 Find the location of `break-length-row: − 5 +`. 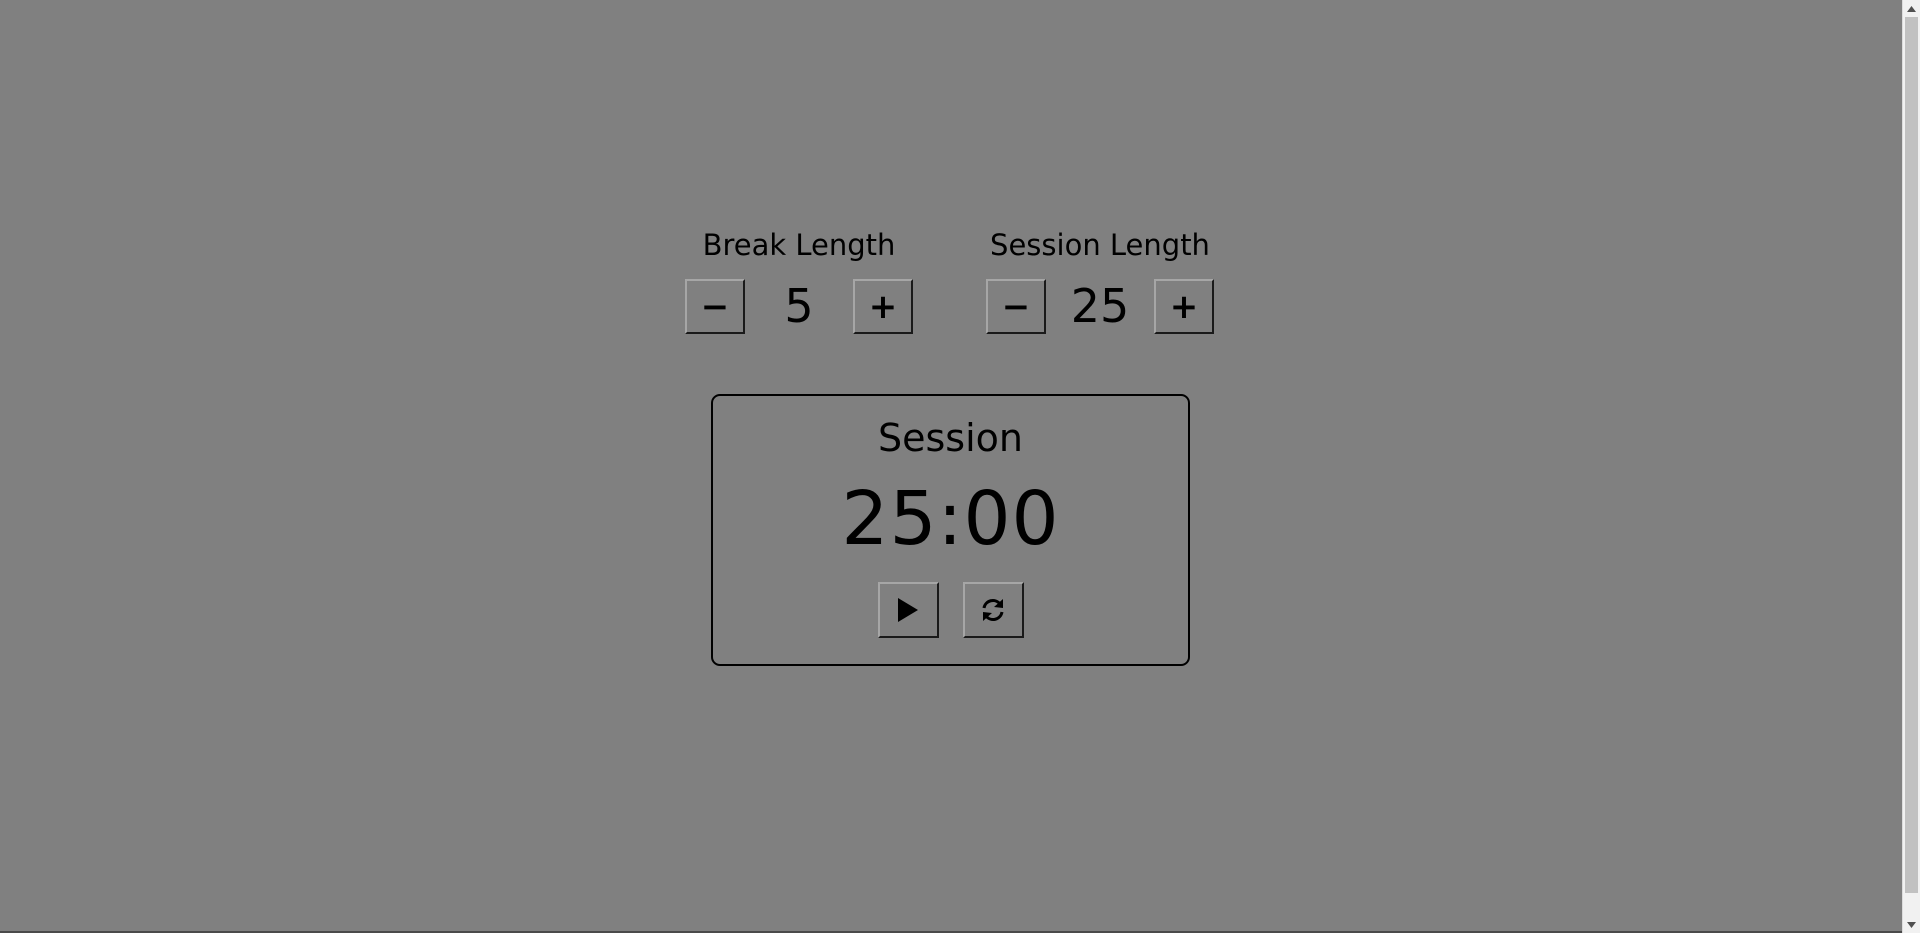

break-length-row: − 5 + is located at coordinates (799, 306).